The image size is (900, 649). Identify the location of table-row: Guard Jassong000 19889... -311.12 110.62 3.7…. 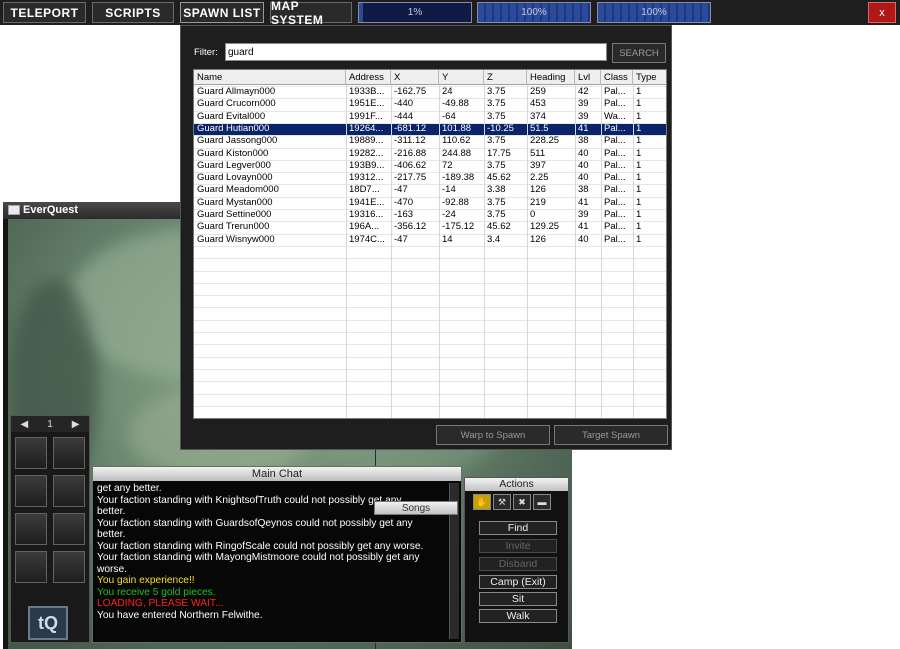
(430, 141).